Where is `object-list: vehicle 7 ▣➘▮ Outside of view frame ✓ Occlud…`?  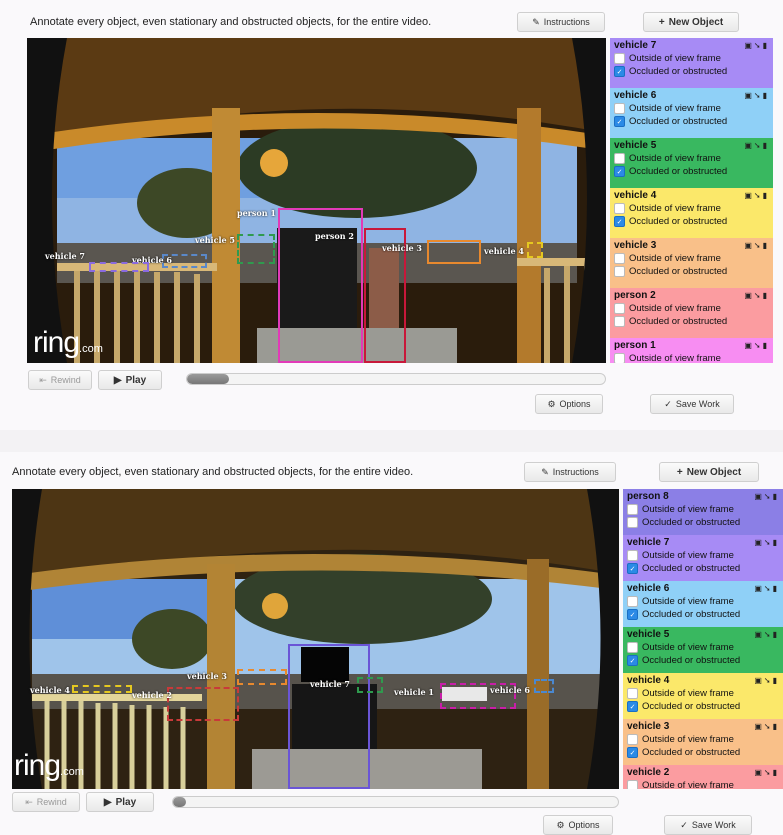 object-list: vehicle 7 ▣➘▮ Outside of view frame ✓ Occlud… is located at coordinates (691, 200).